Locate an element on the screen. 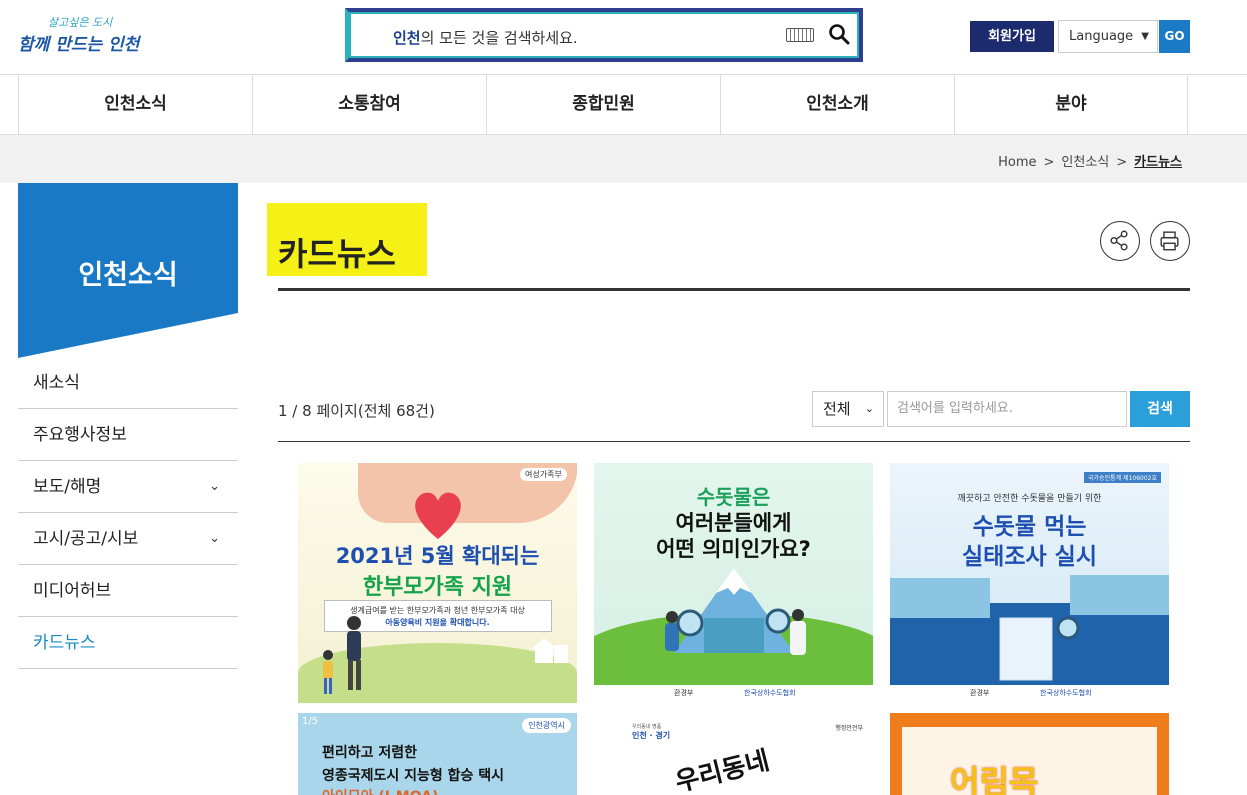  sidebar-item-cardnews: 카드뉴스 is located at coordinates (128, 643).